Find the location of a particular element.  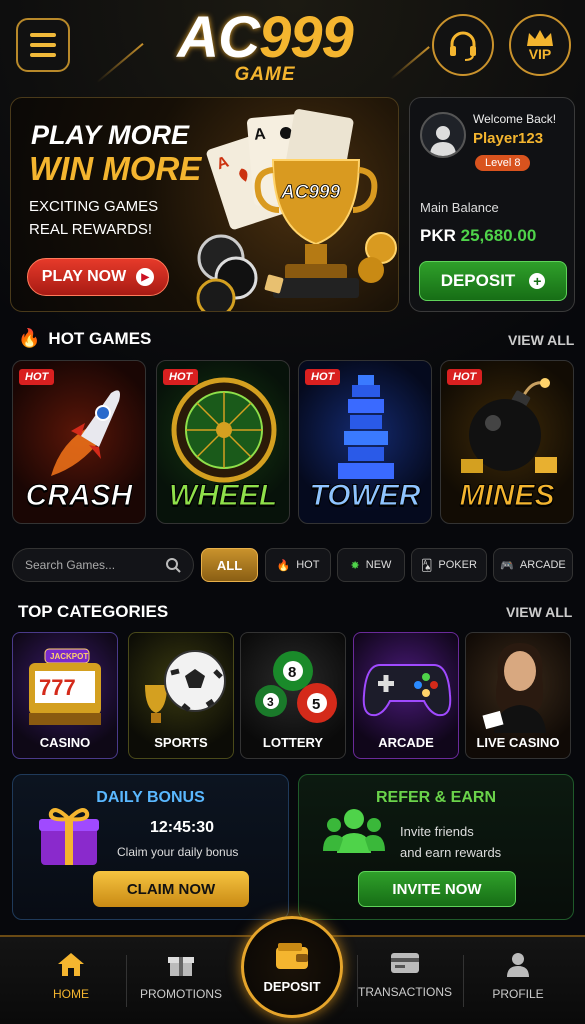

invite-now-button: INVITE NOW is located at coordinates (437, 889).